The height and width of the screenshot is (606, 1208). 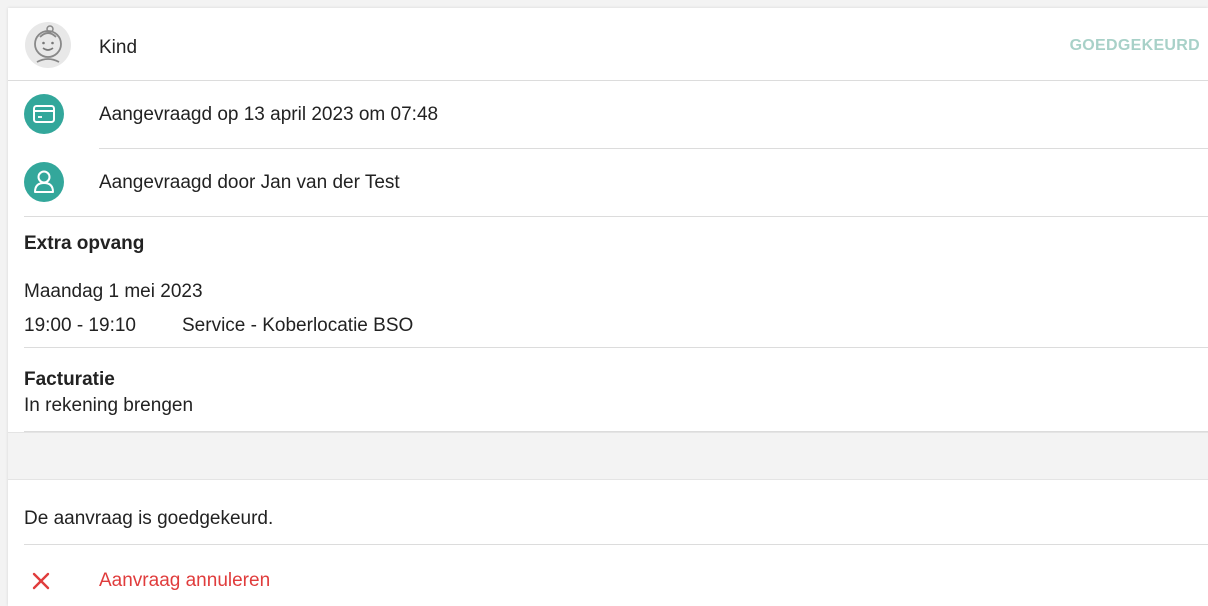 I want to click on child-face-icon, so click(x=48, y=45).